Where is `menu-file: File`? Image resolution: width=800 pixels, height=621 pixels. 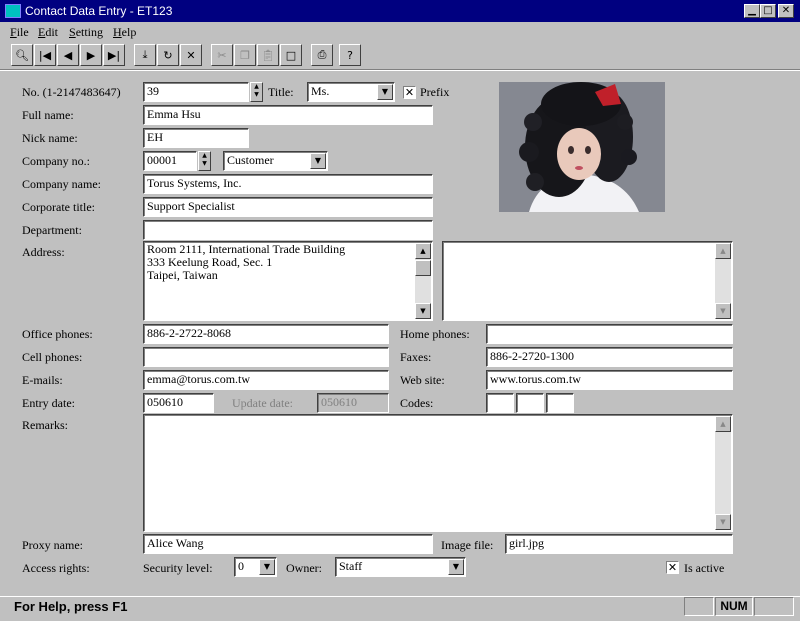
menu-file: File is located at coordinates (19, 32).